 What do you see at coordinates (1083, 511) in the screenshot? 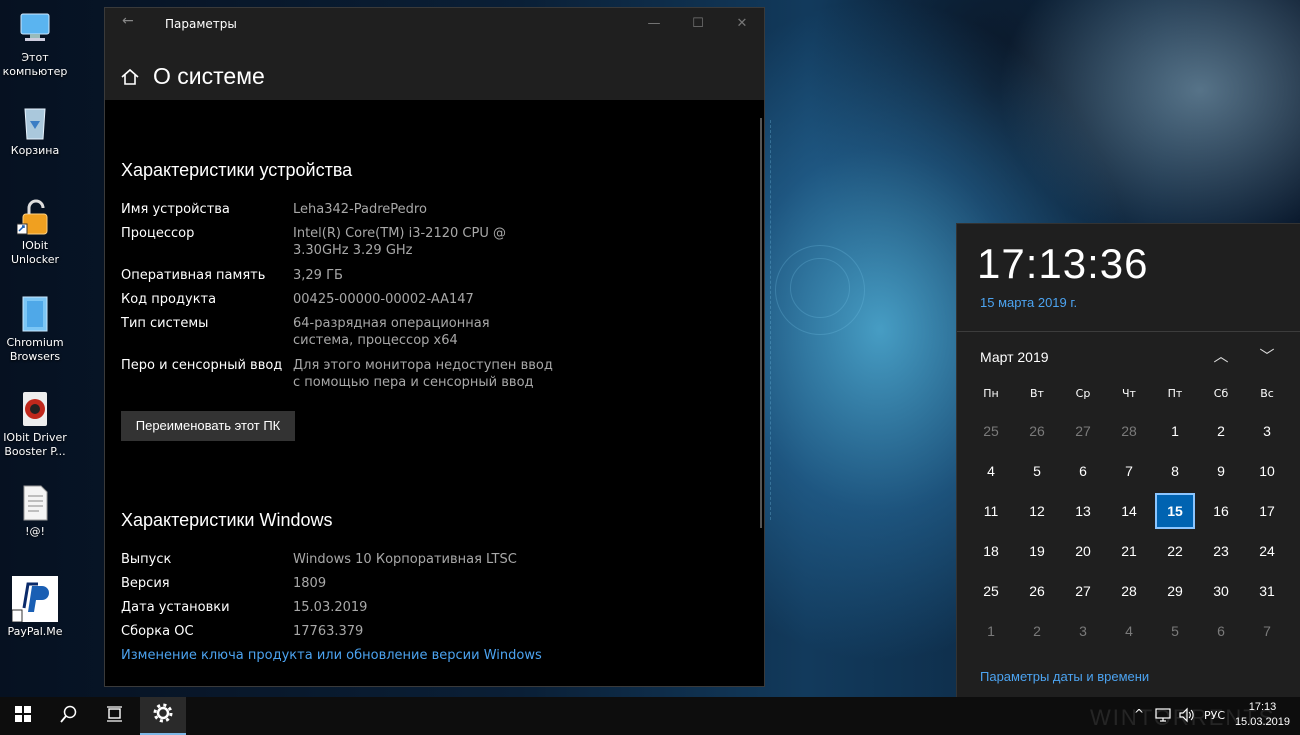
I see `calendar-day: 13` at bounding box center [1083, 511].